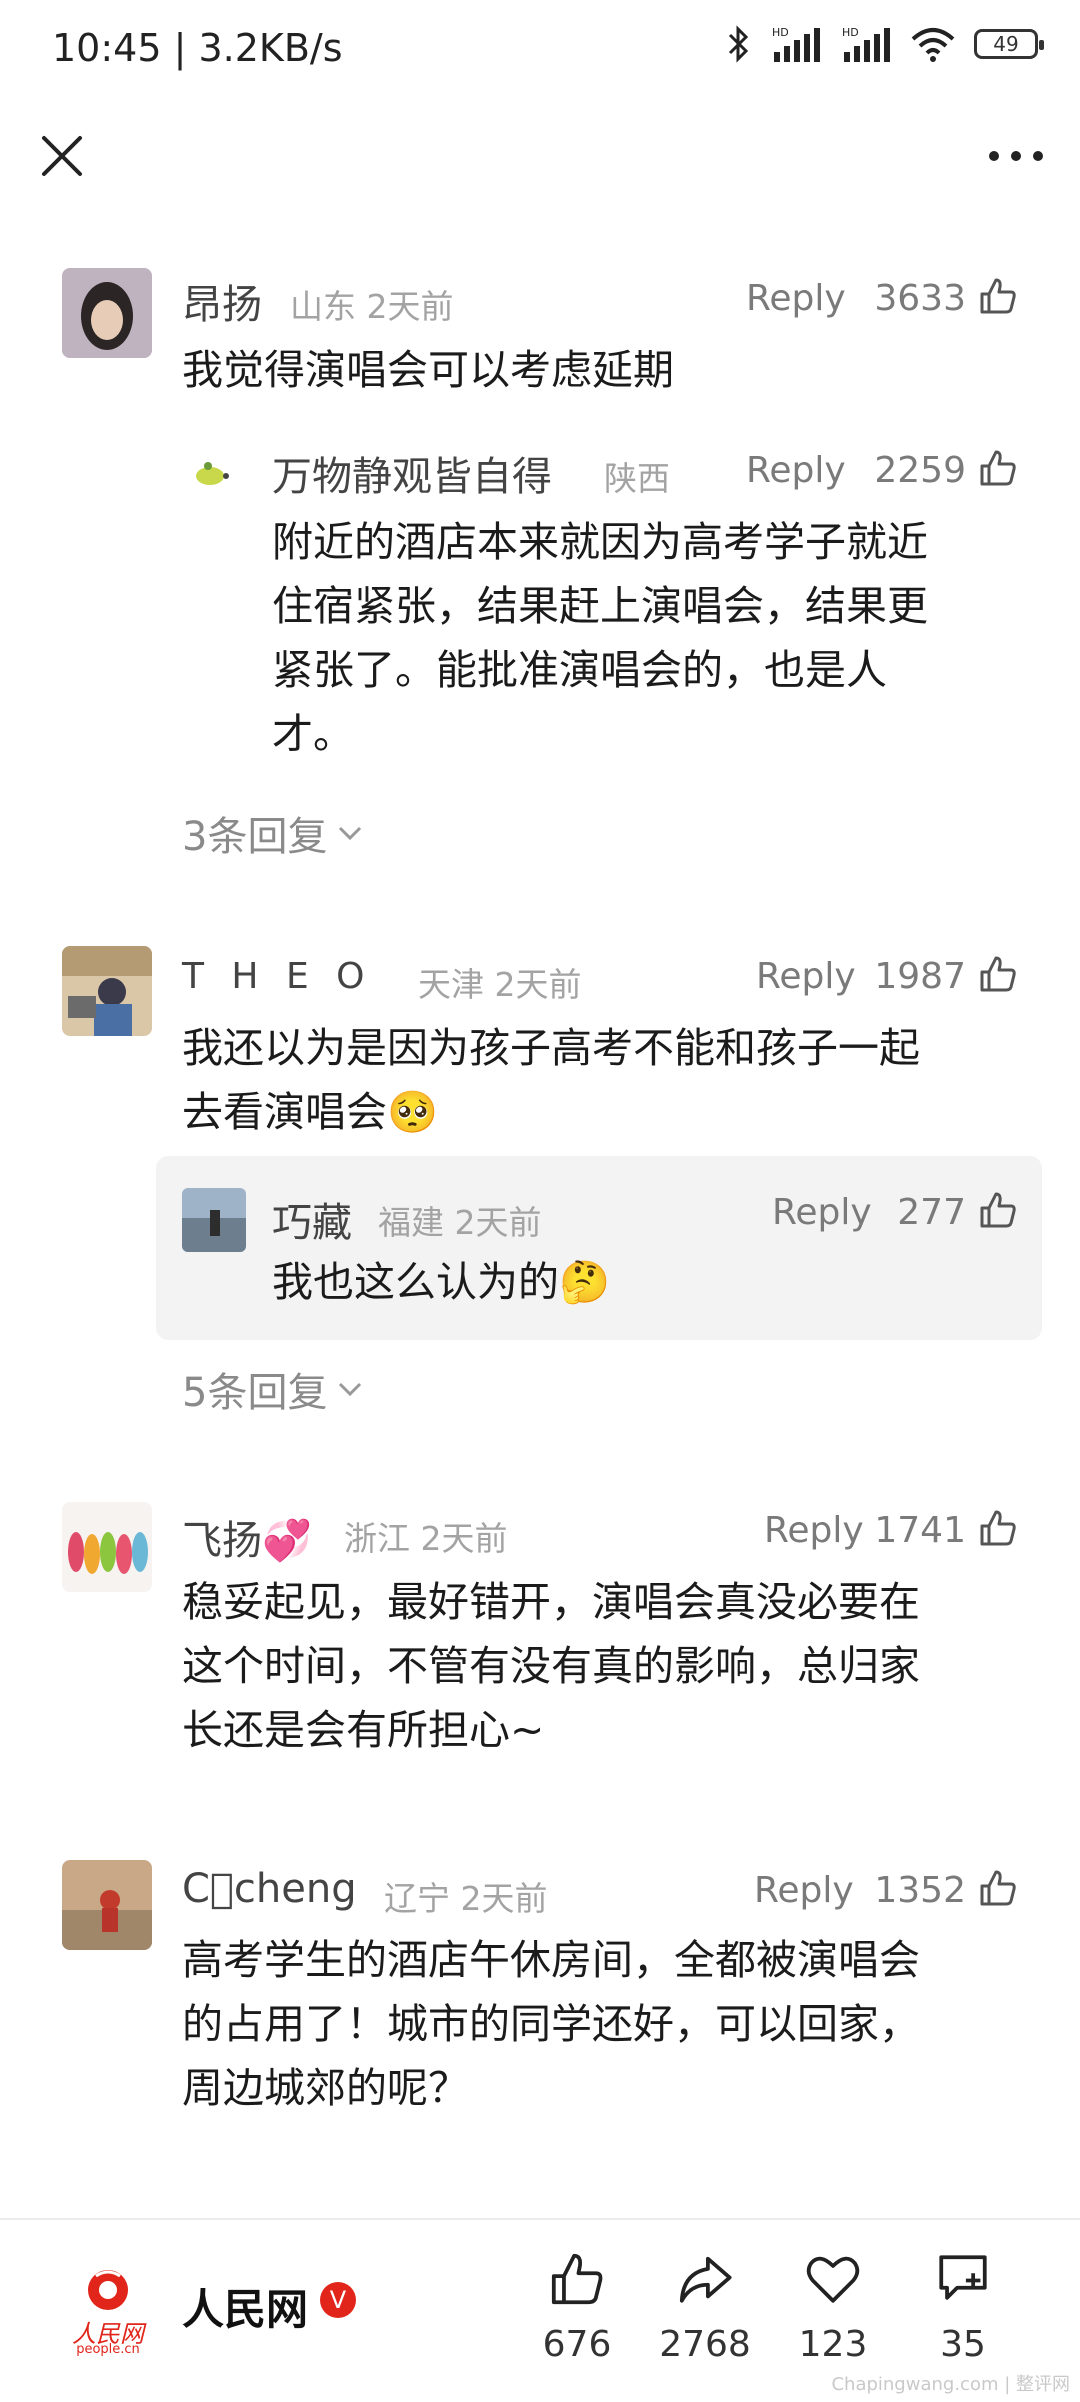  I want to click on like-count: 277, so click(931, 1212).